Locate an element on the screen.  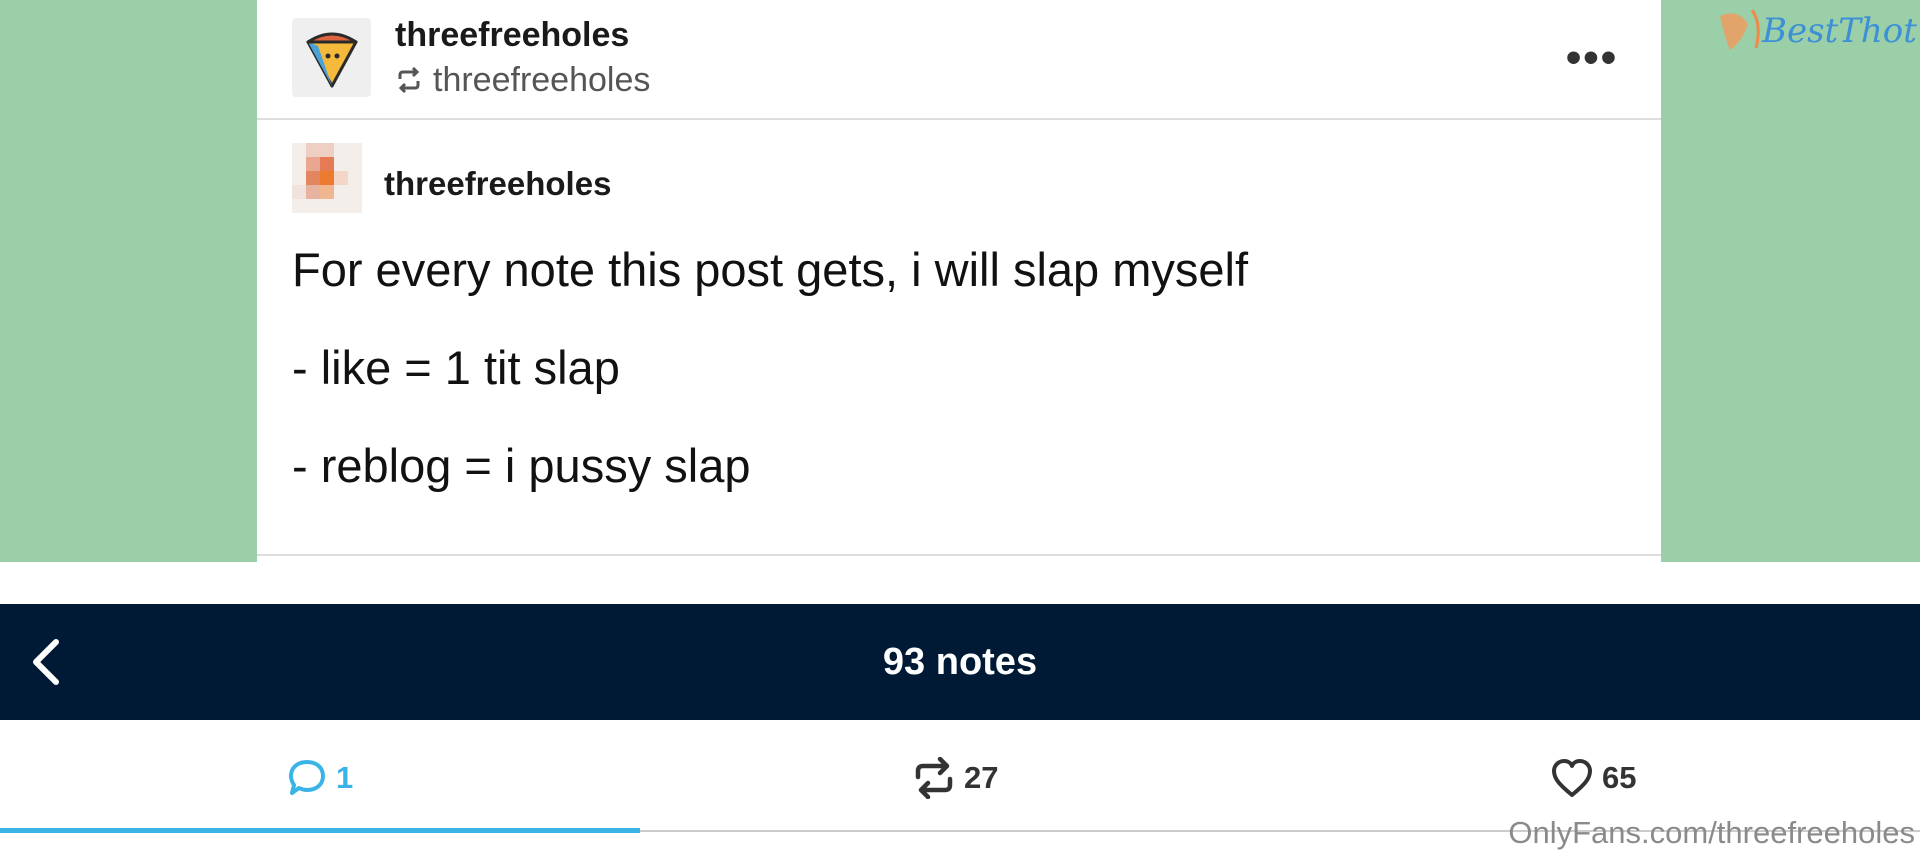
notes-title: 93 notes is located at coordinates (960, 662).